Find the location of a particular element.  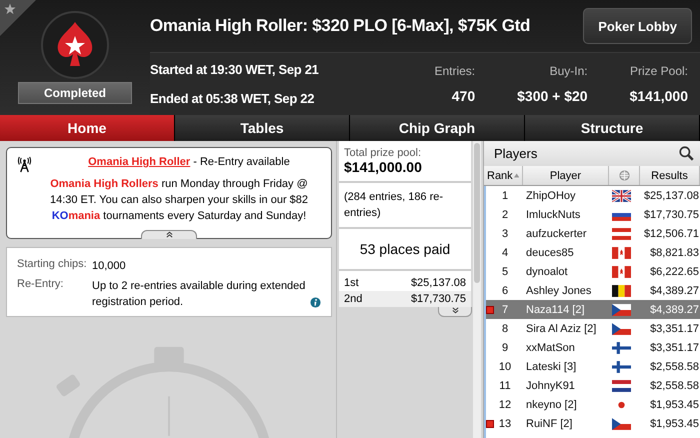

stat-value: $141,000 is located at coordinates (659, 96).